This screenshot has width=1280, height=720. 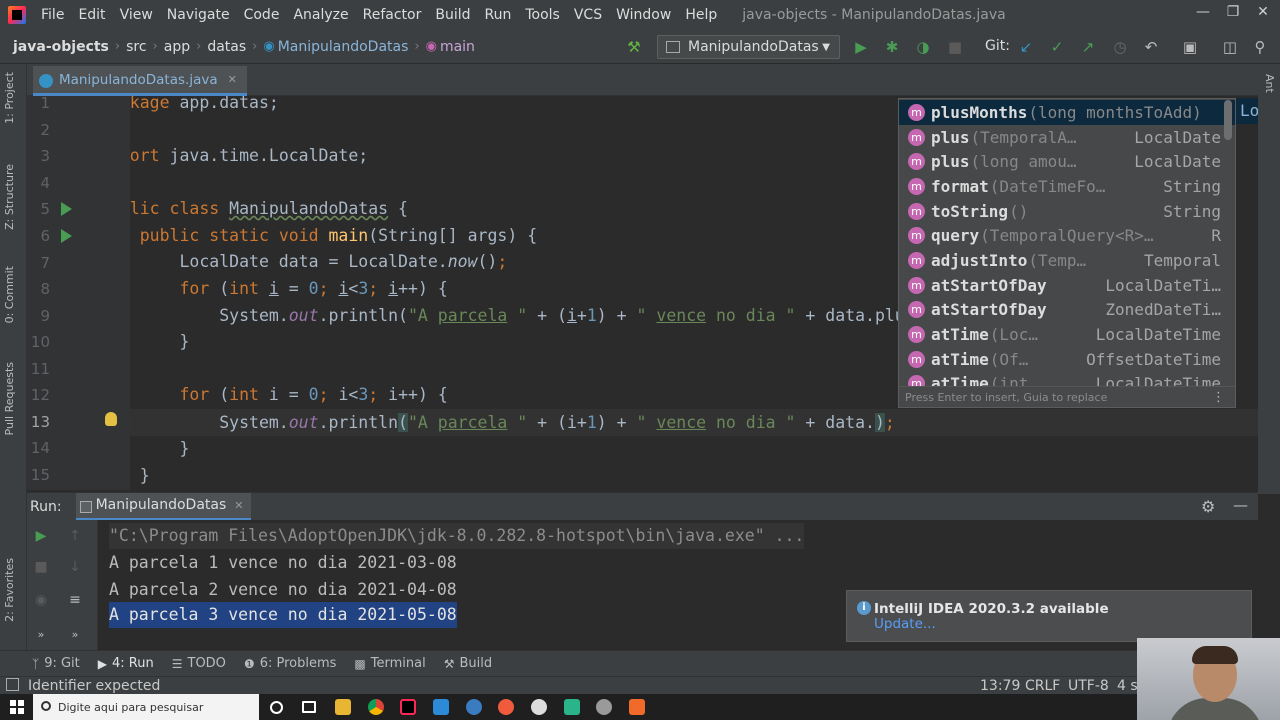 What do you see at coordinates (199, 663) in the screenshot?
I see `tool-tab-todo: ☰ TODO` at bounding box center [199, 663].